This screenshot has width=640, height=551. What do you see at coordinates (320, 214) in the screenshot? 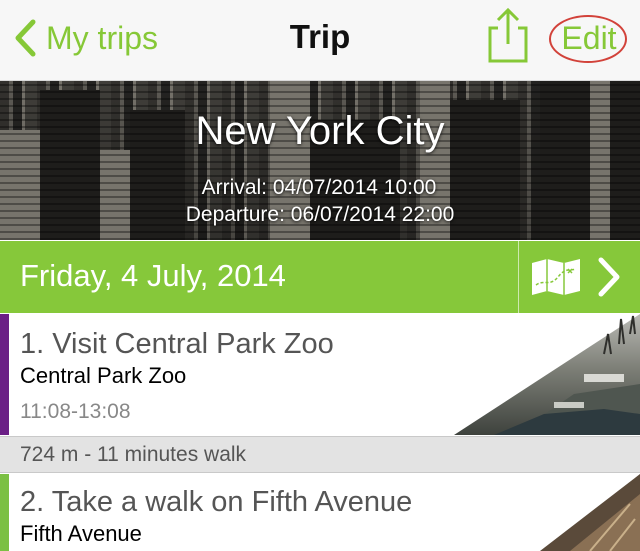
I see `trip-departure: Departure: 06/07/2014 22:00` at bounding box center [320, 214].